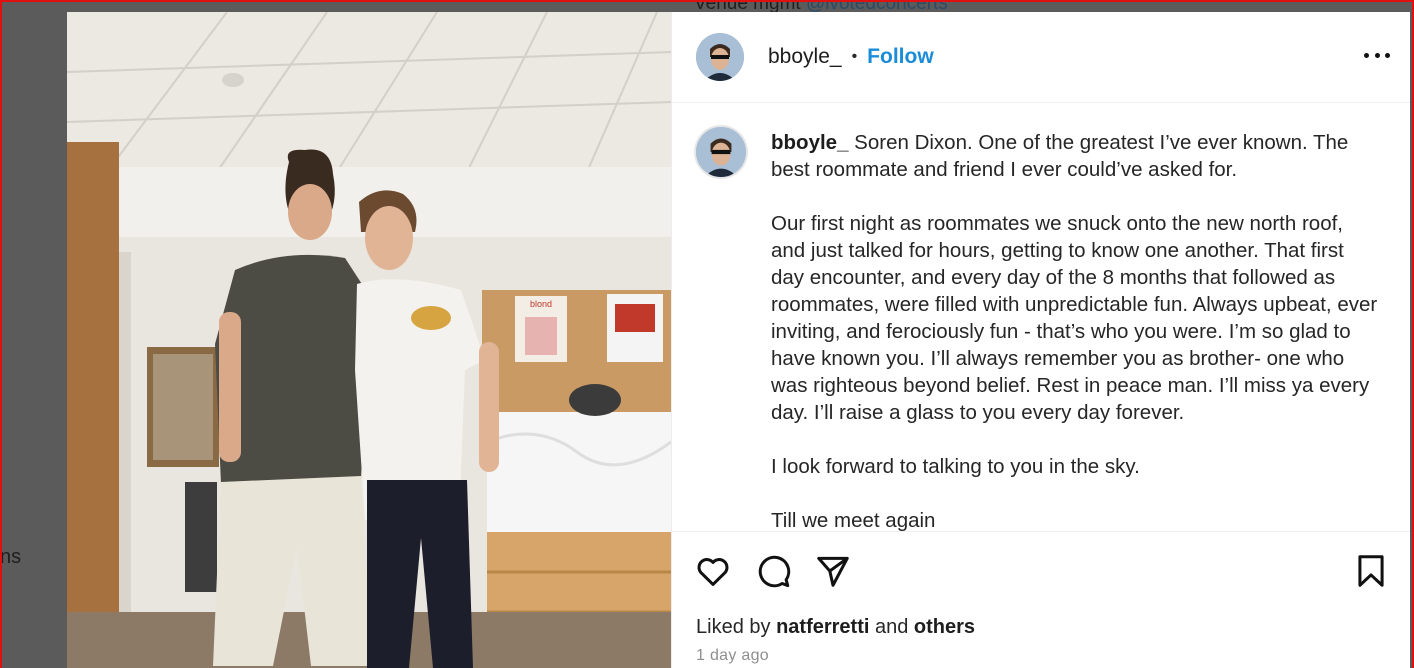  What do you see at coordinates (183, 407) in the screenshot?
I see `photo-mirror` at bounding box center [183, 407].